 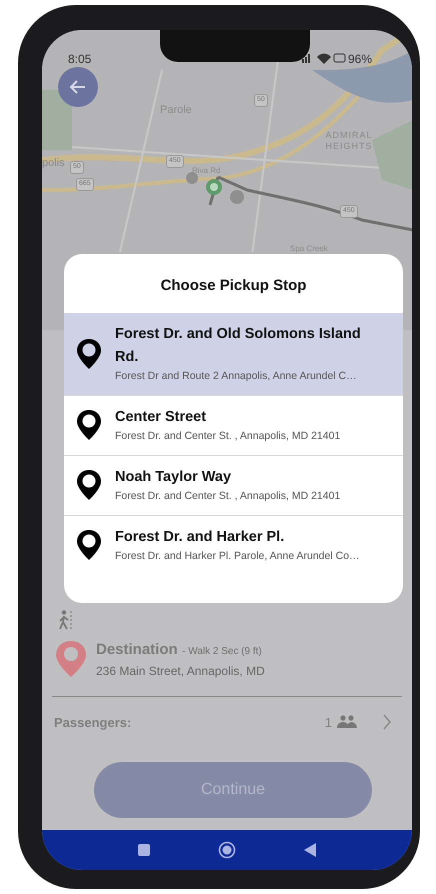 What do you see at coordinates (200, 537) in the screenshot?
I see `stop-name: Forest Dr. and Harker Pl.` at bounding box center [200, 537].